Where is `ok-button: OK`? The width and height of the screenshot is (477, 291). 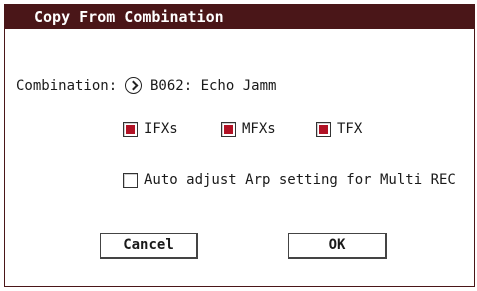 ok-button: OK is located at coordinates (337, 246).